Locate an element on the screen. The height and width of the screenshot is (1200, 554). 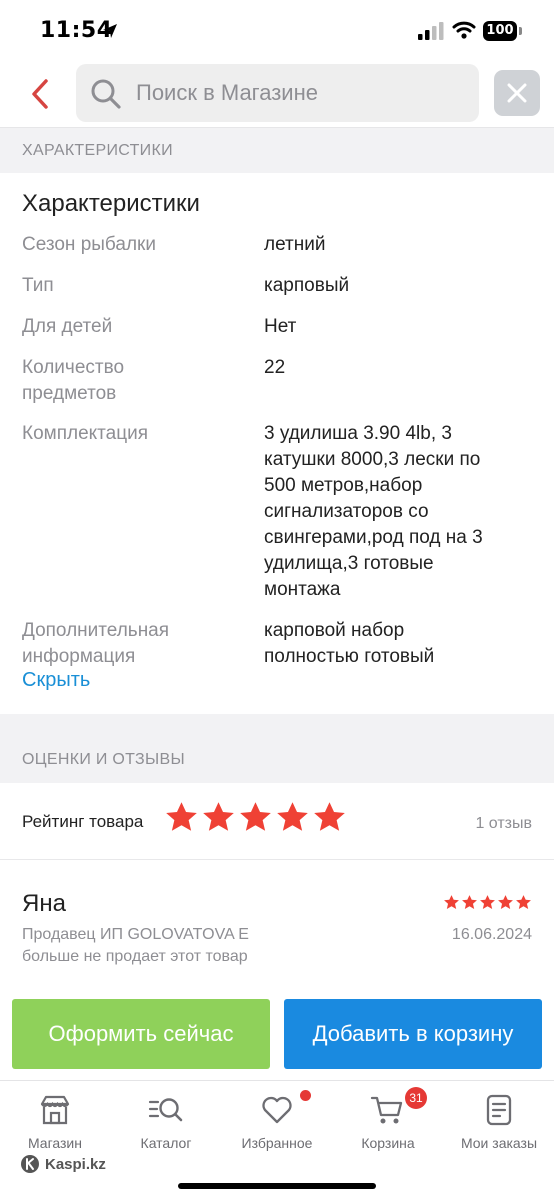
brand-watermark: Kaspi.kz is located at coordinates (63, 1164).